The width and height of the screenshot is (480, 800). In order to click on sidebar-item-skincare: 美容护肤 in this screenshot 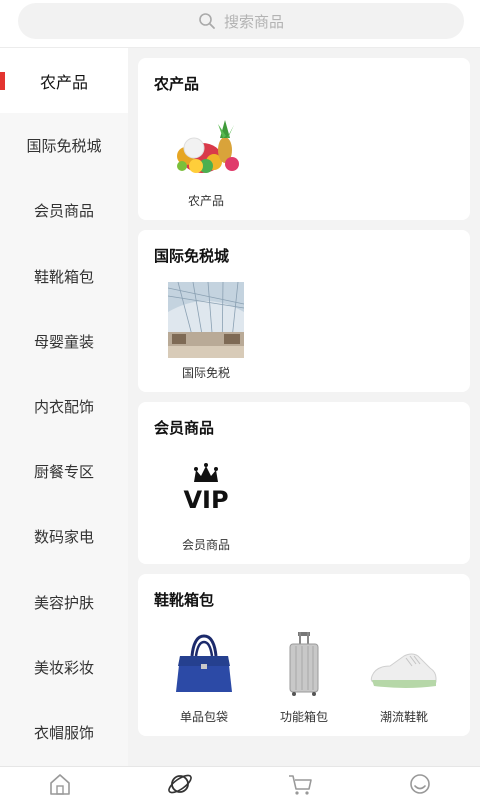, I will do `click(64, 602)`.